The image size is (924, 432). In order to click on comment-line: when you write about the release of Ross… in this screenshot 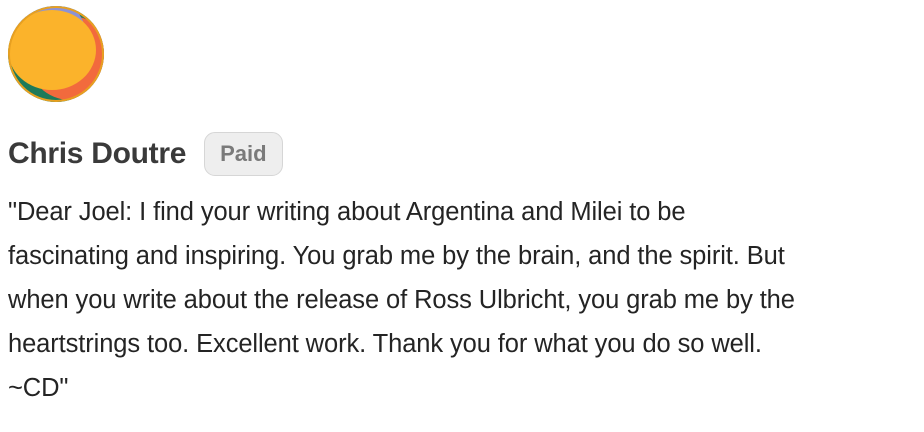, I will do `click(401, 300)`.